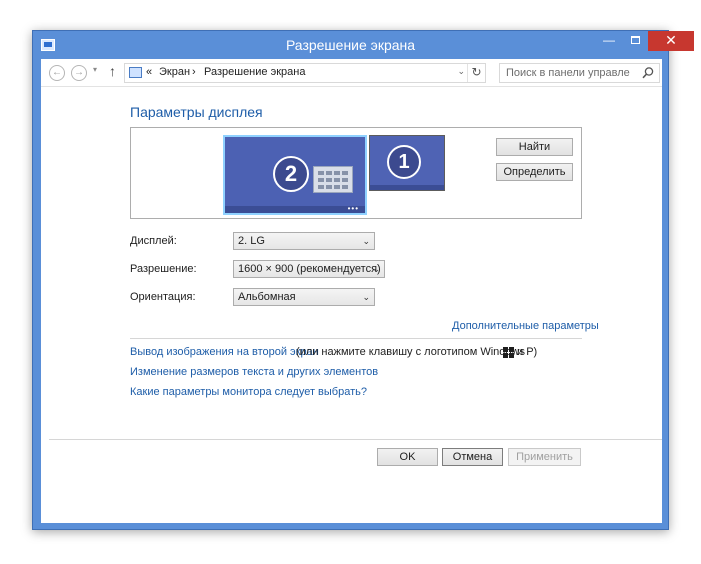 The width and height of the screenshot is (701, 564). I want to click on monitor-2-number: 2, so click(291, 174).